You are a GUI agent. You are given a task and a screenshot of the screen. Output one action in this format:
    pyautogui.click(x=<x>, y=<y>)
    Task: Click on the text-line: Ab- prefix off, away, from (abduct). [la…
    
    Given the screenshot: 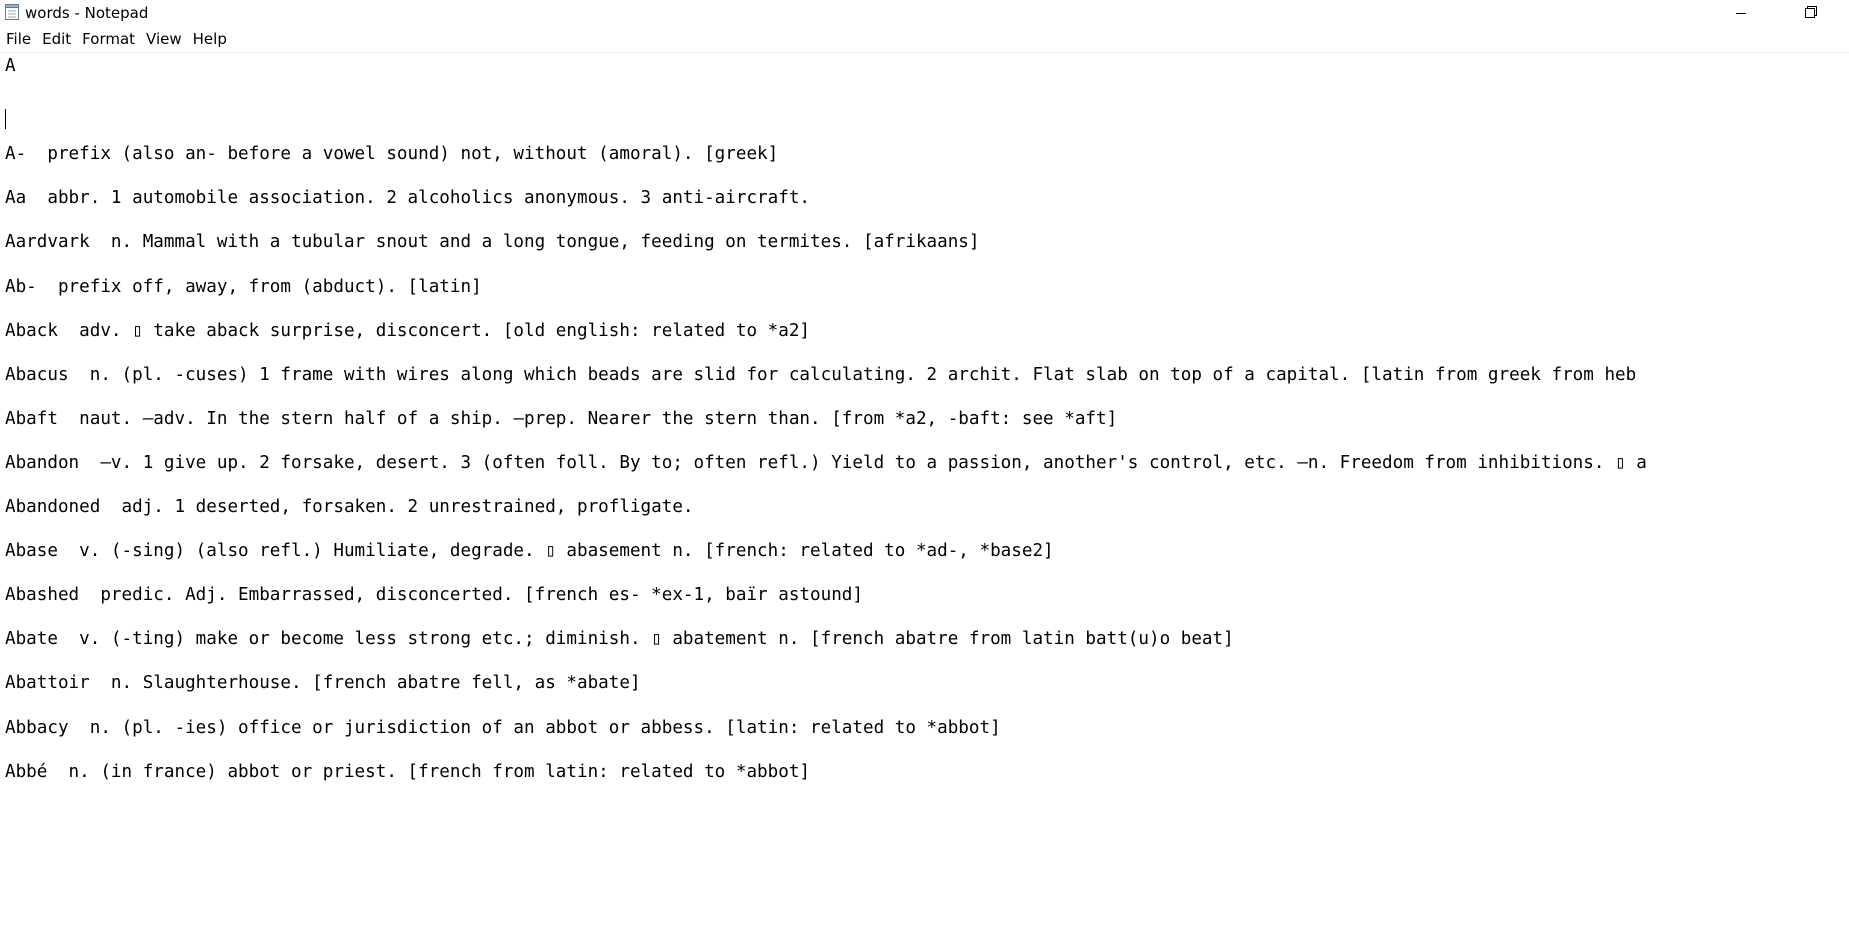 What is the action you would take?
    pyautogui.click(x=243, y=286)
    